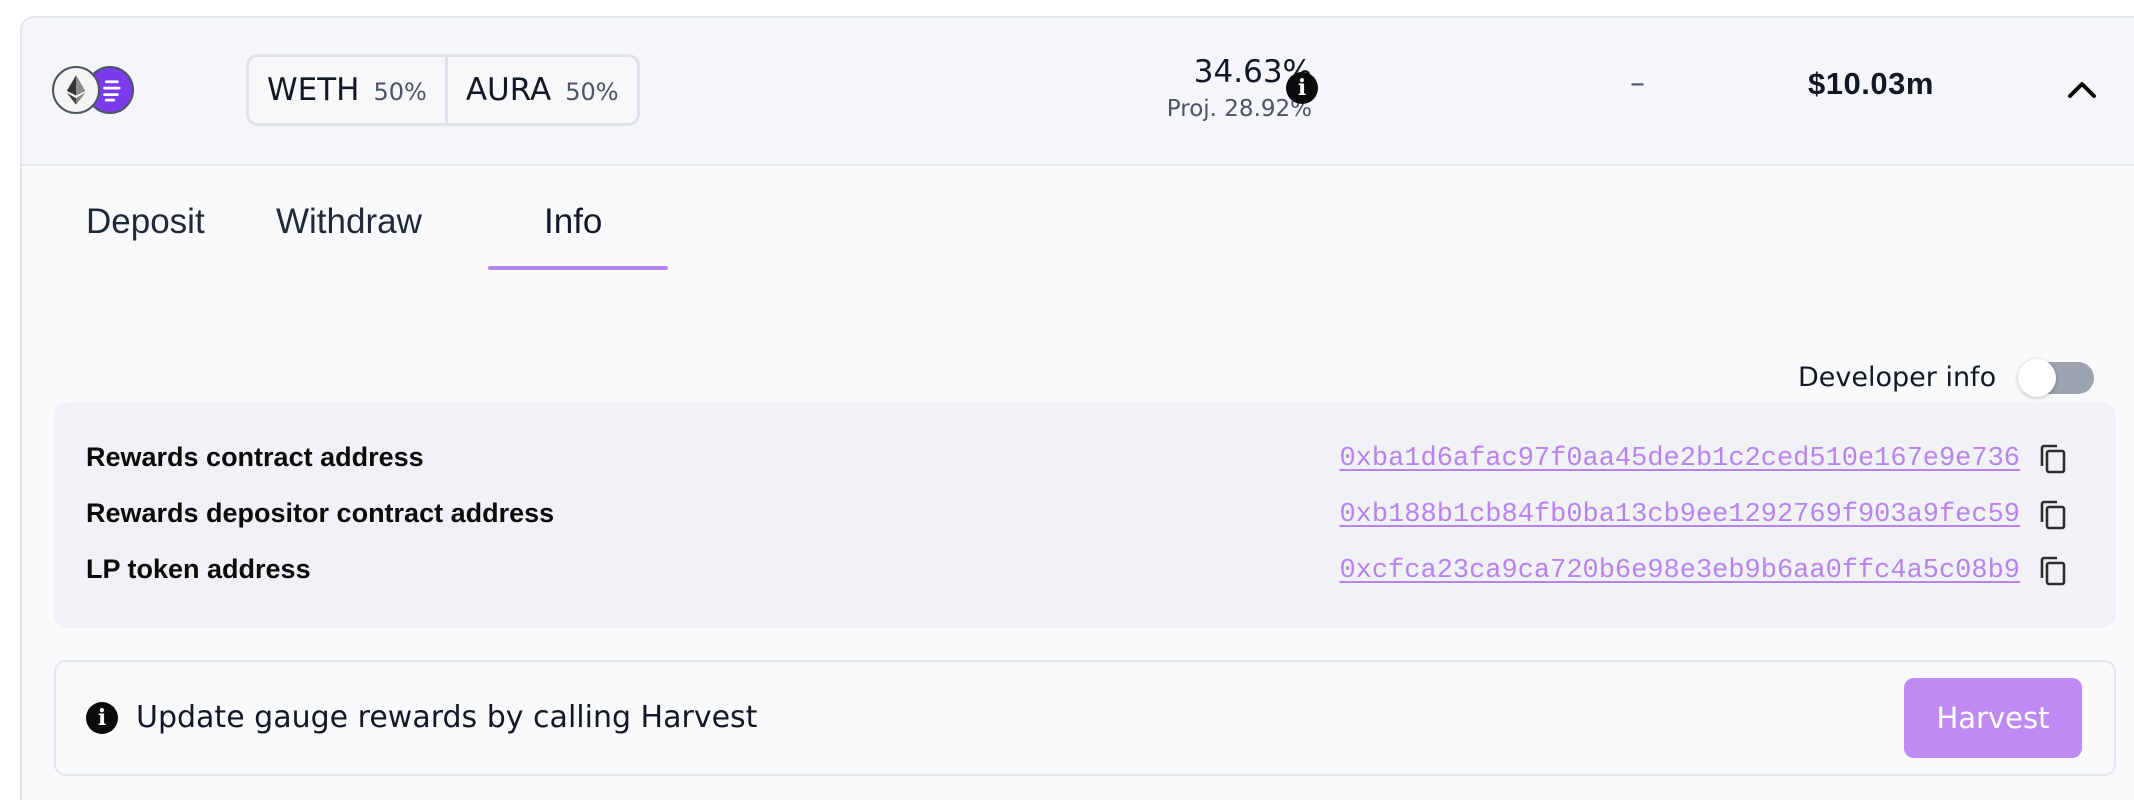  I want to click on token-symbol: AURA, so click(508, 90).